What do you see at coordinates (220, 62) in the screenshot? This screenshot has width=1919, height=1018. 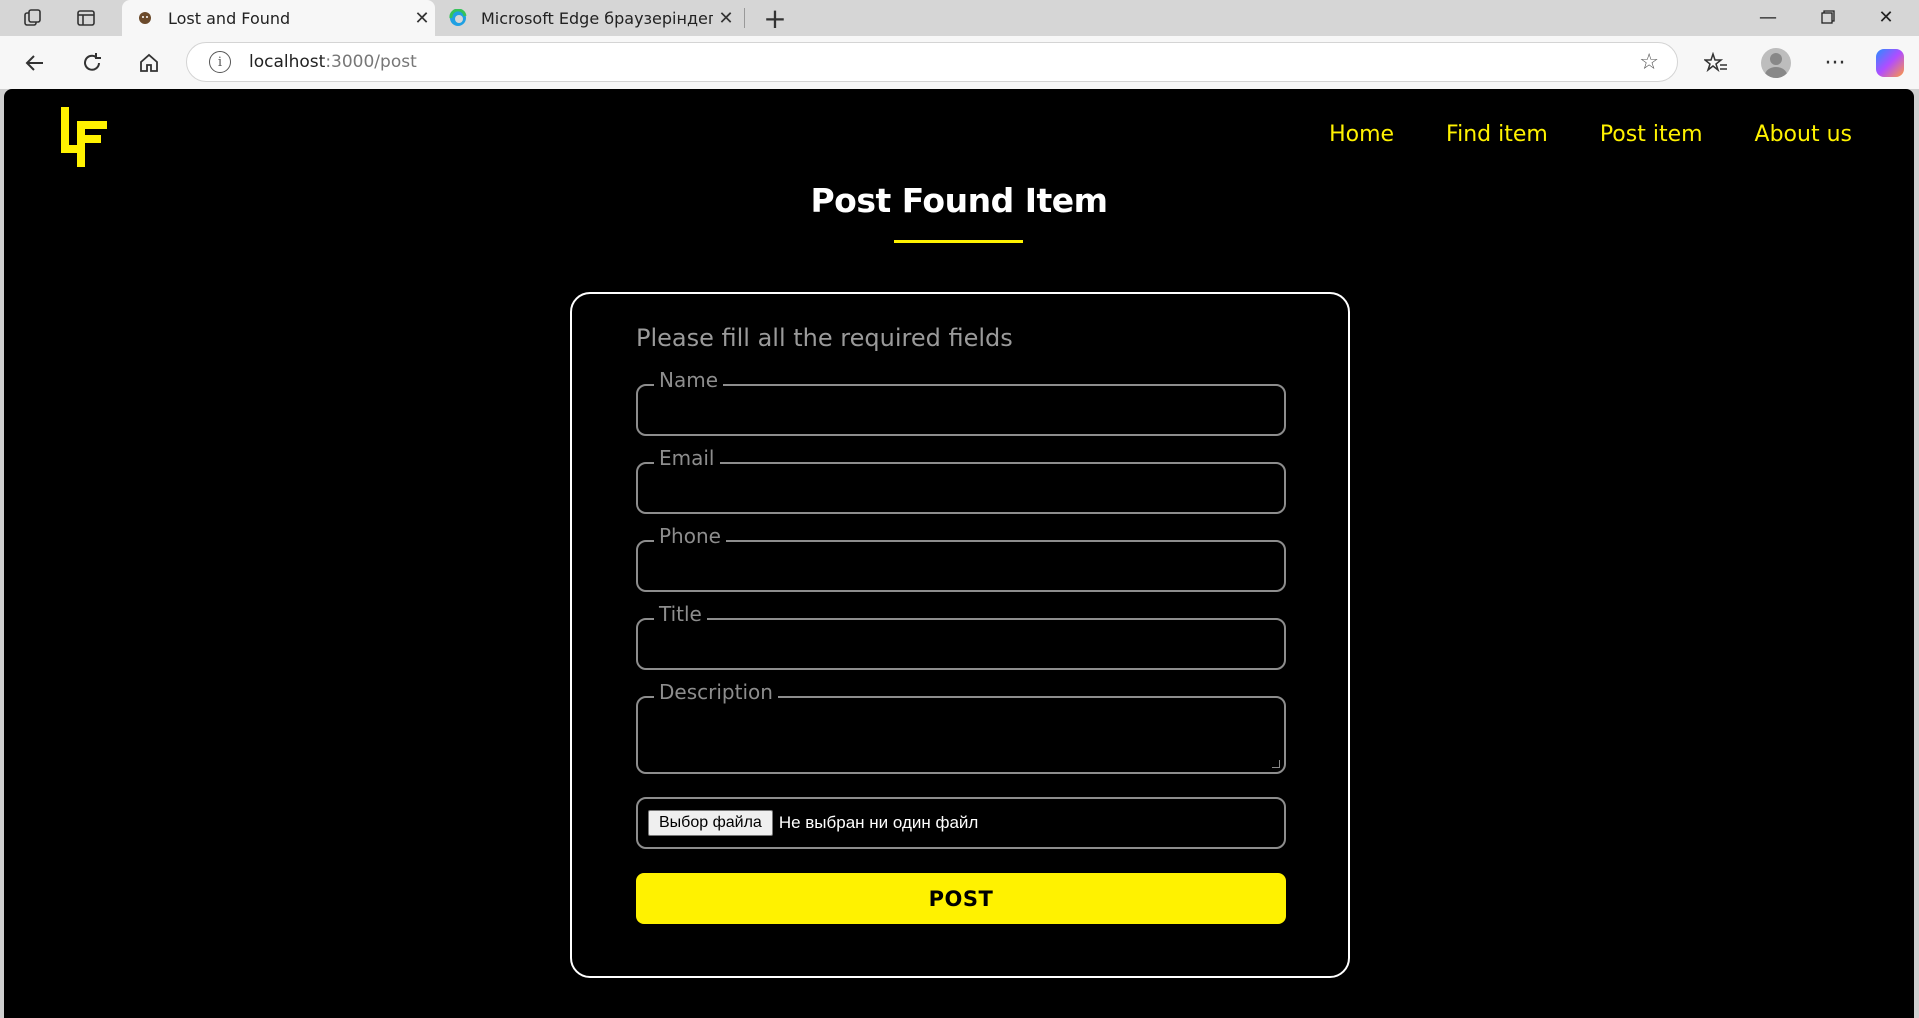 I see `site-info-icon: i` at bounding box center [220, 62].